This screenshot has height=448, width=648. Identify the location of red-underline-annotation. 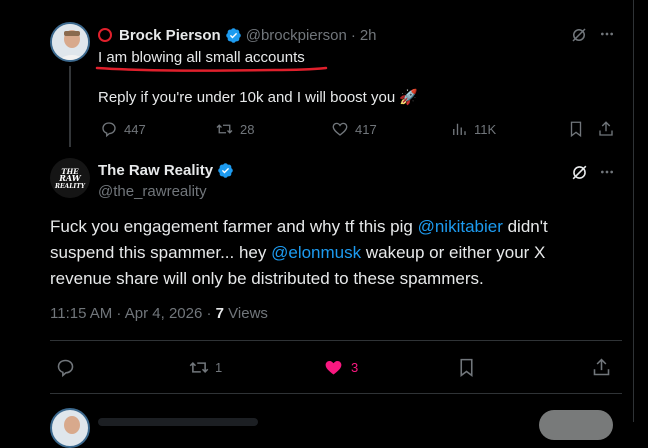
(211, 69).